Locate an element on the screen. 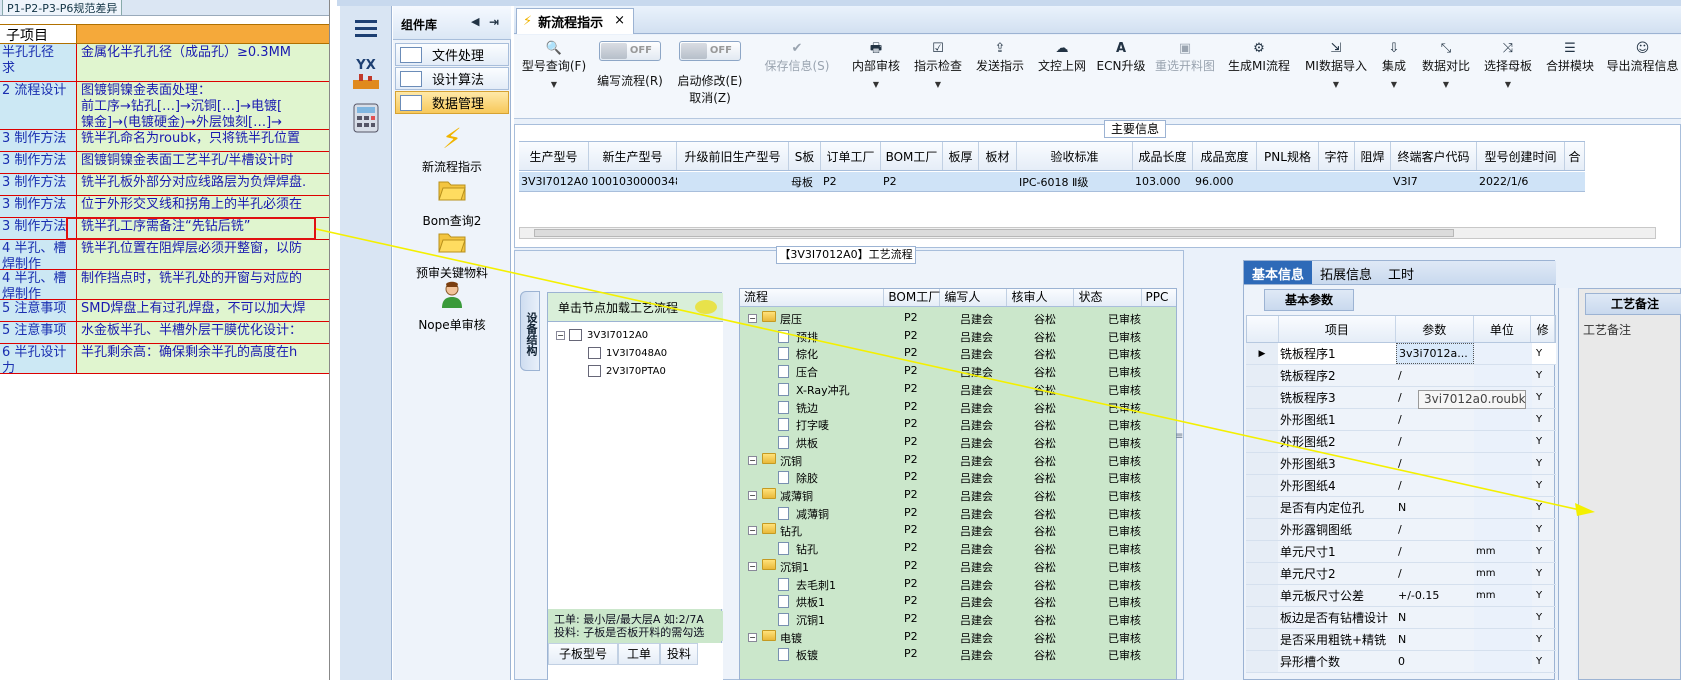 The image size is (1681, 680). param-unit: mm is located at coordinates (1503, 573).